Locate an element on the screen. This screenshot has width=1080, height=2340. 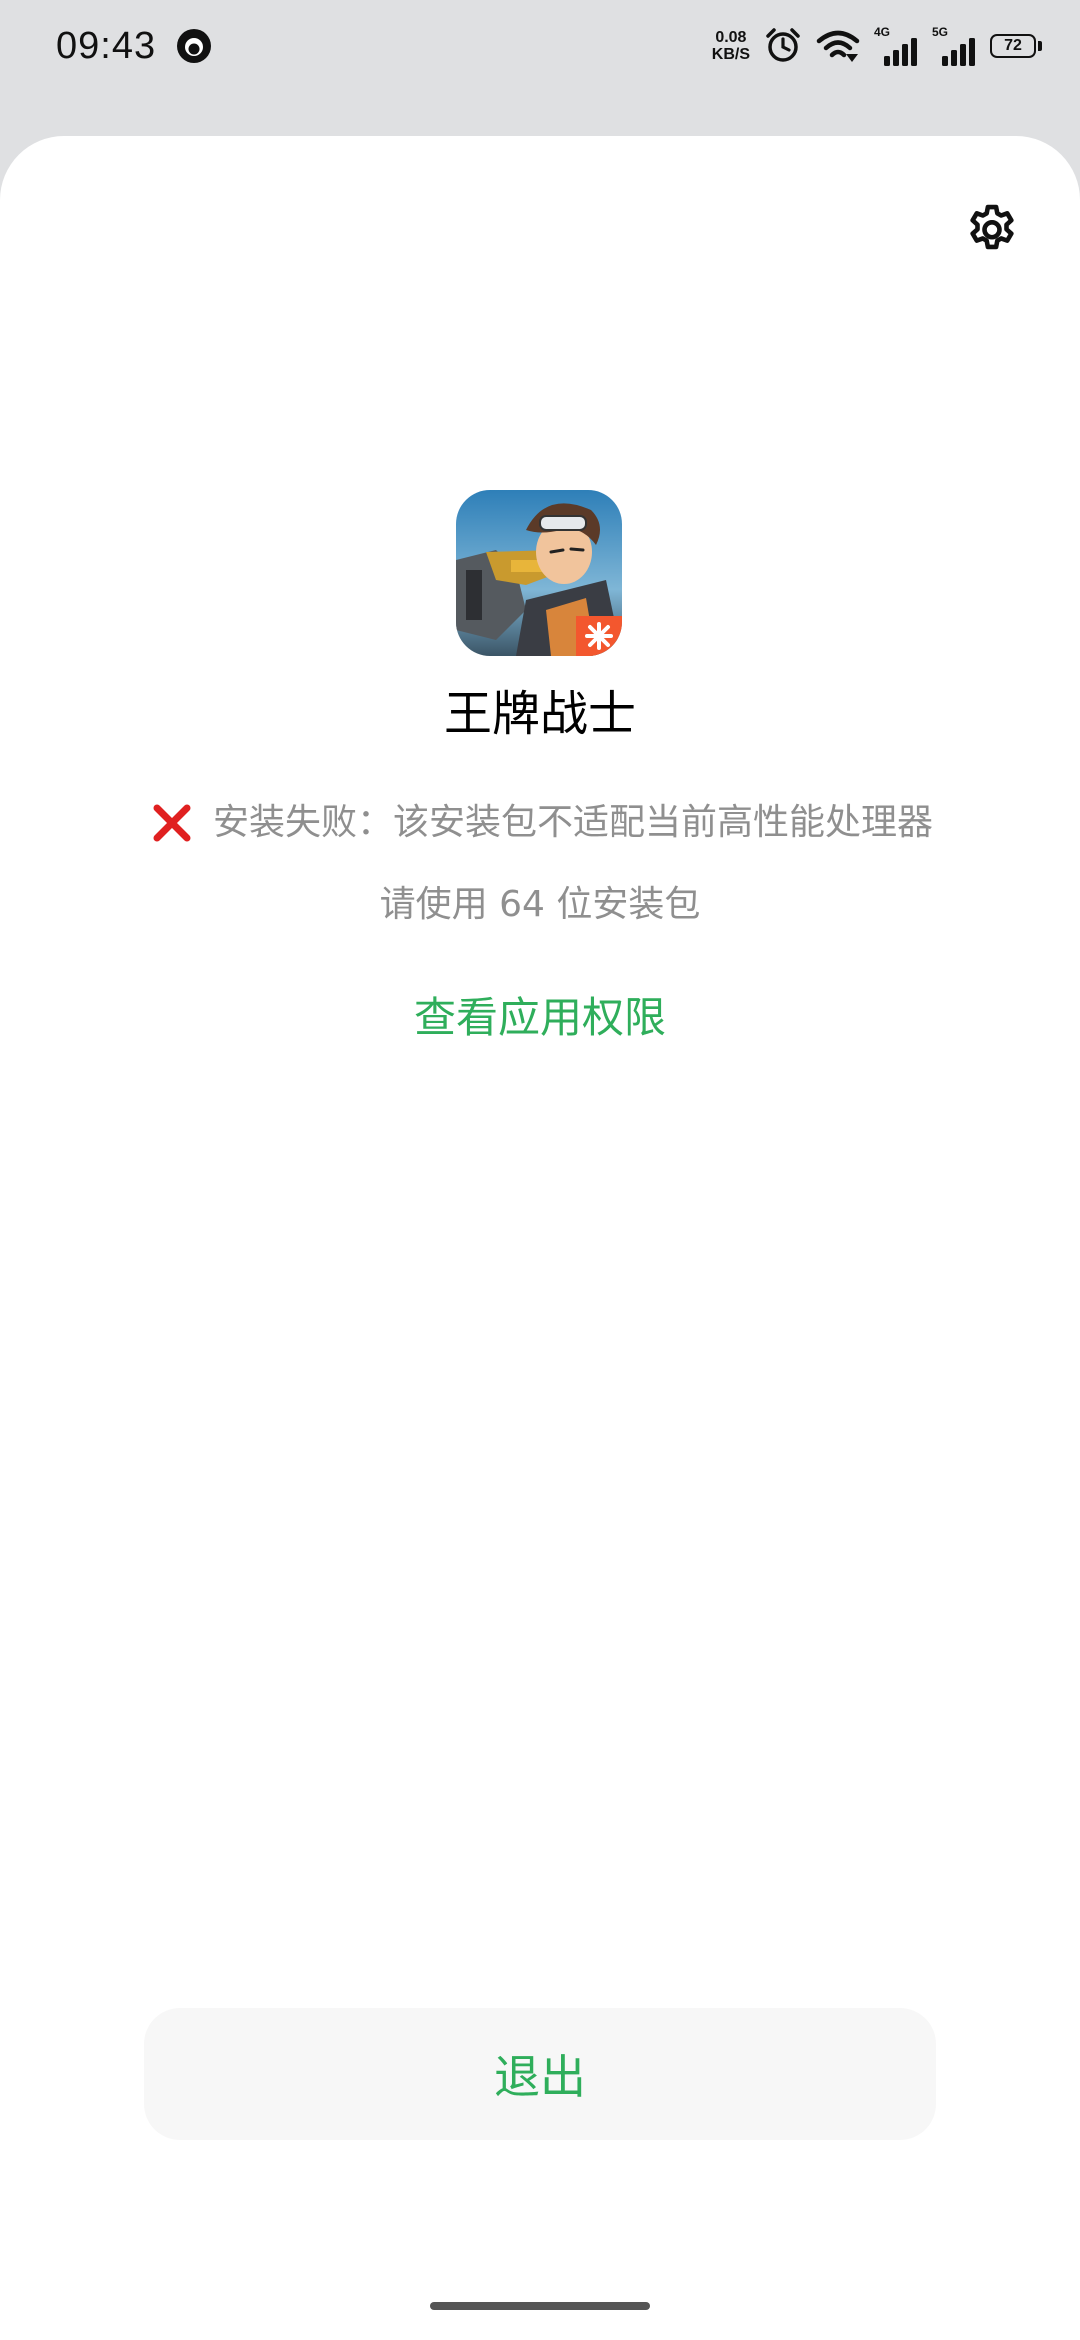
app-icon is located at coordinates (539, 573).